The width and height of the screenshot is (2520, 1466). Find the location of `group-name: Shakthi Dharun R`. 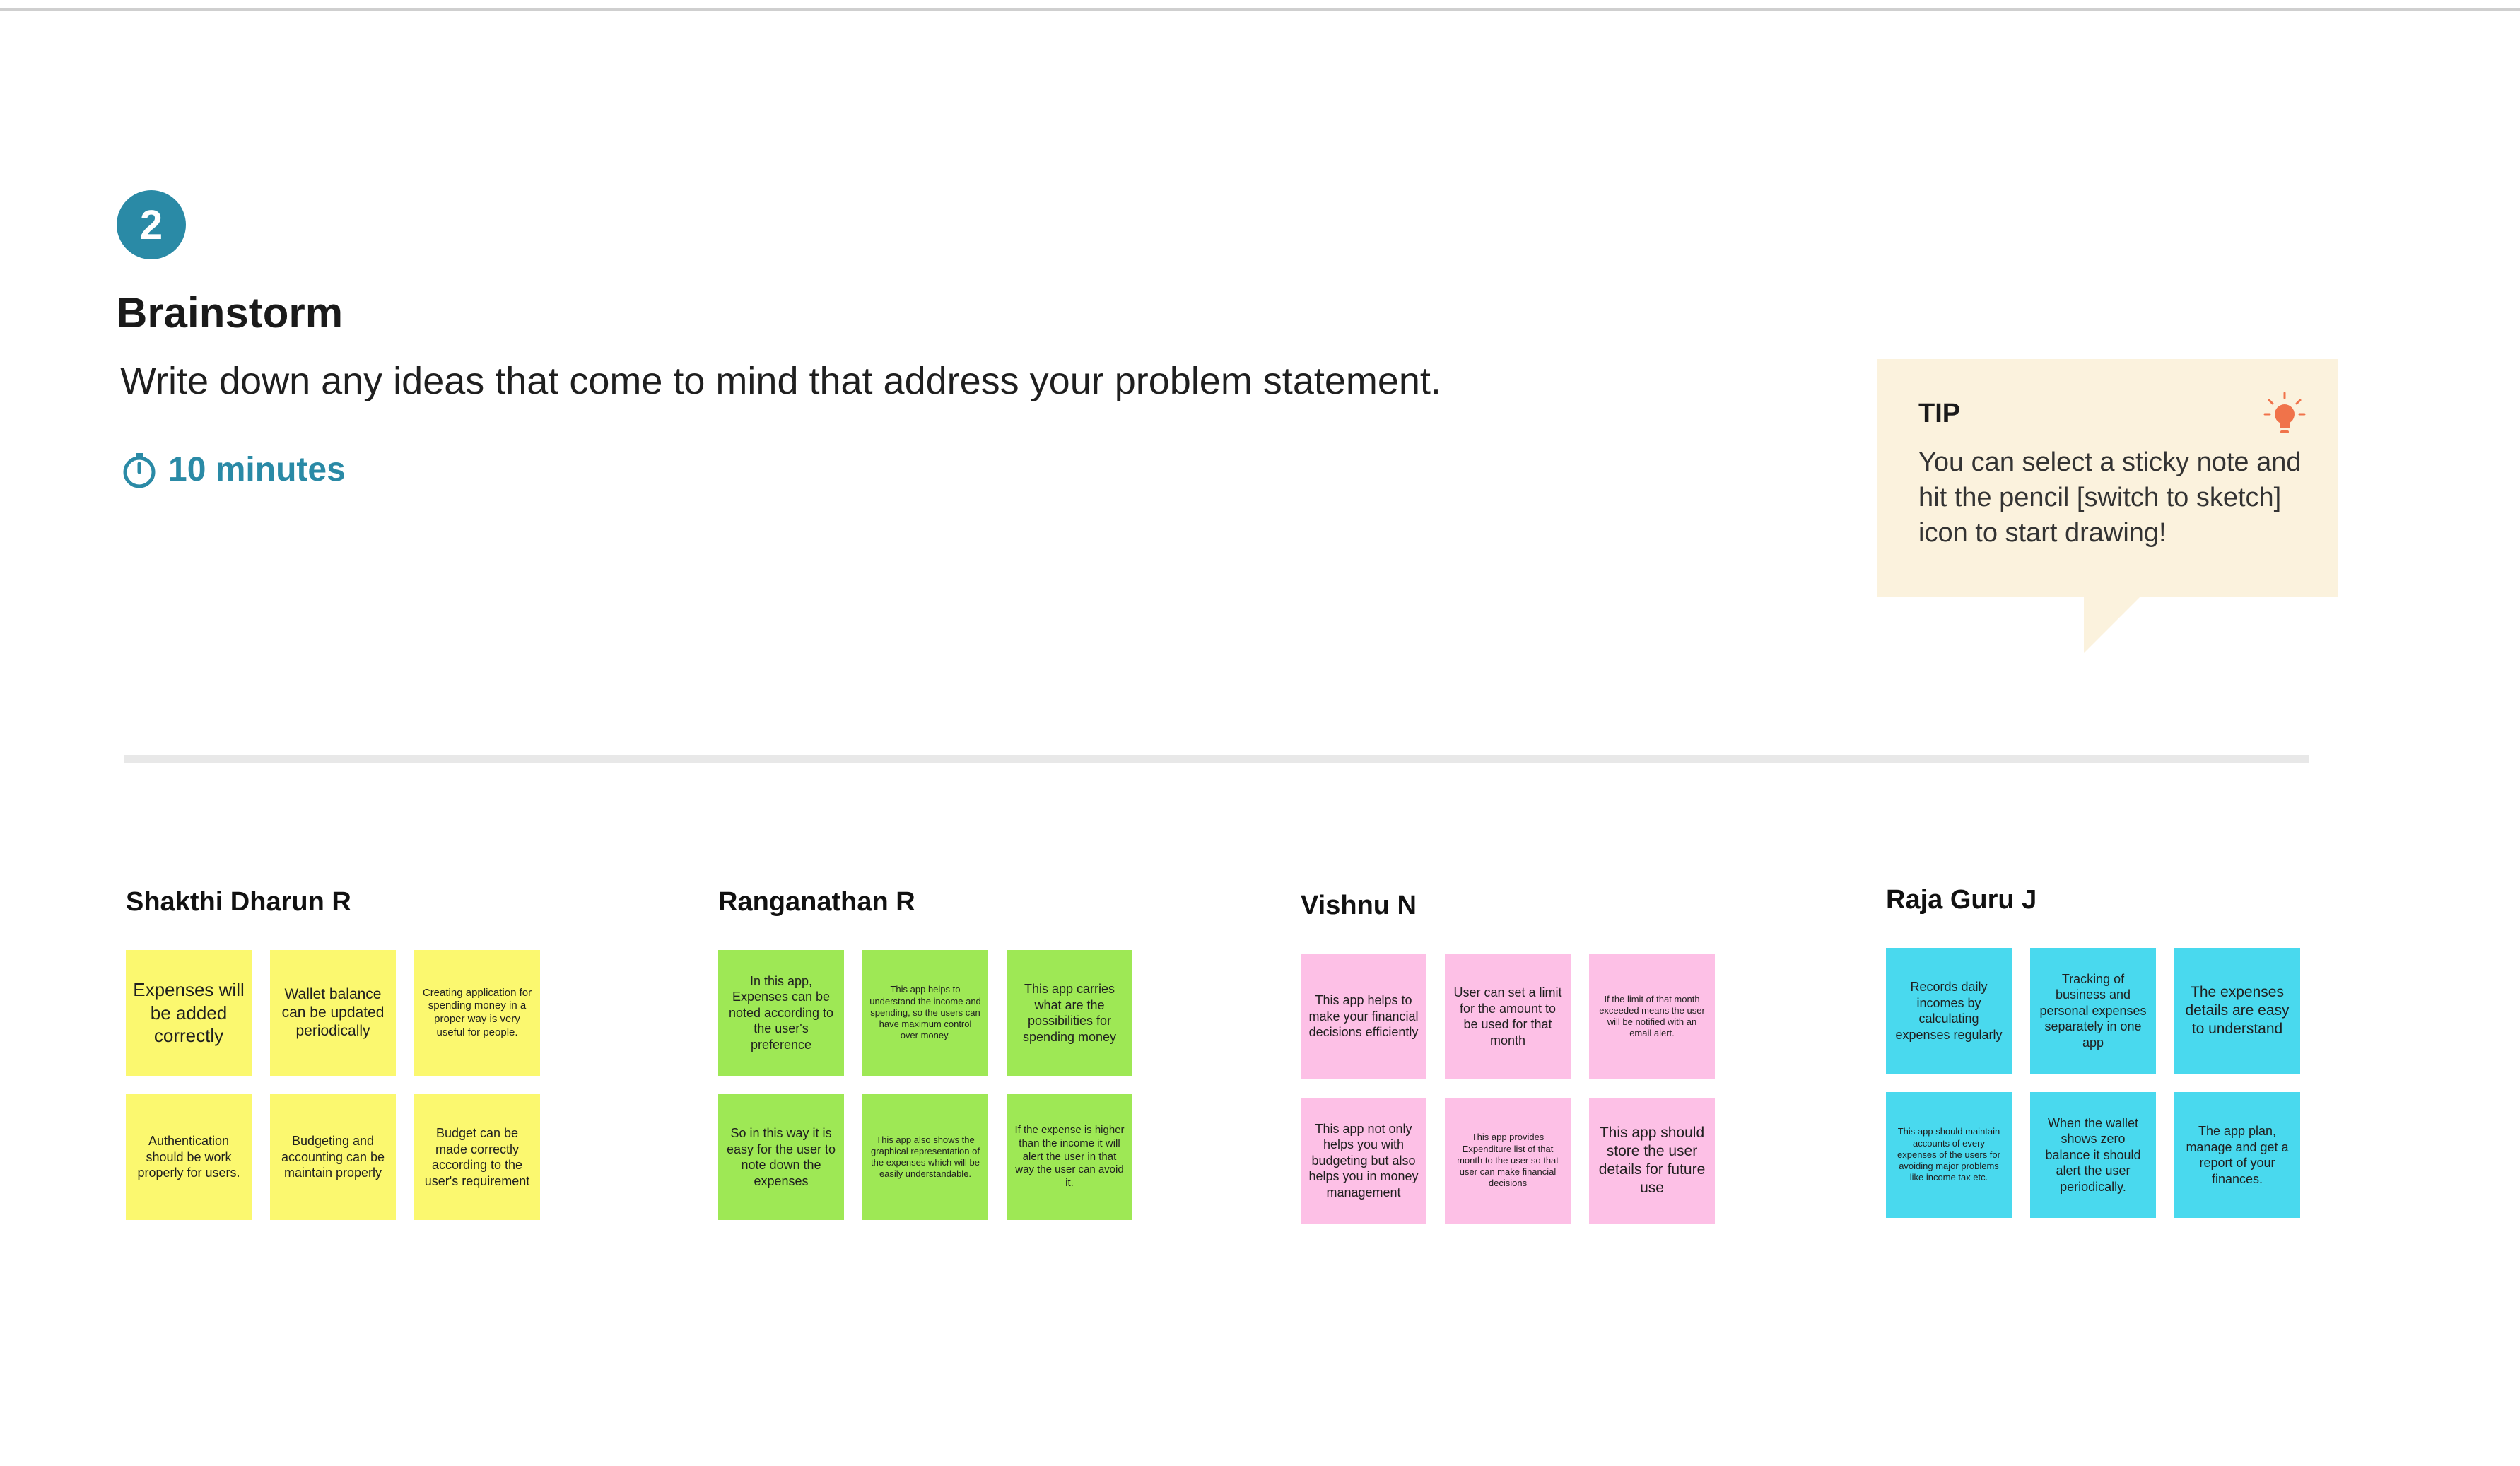

group-name: Shakthi Dharun R is located at coordinates (238, 902).